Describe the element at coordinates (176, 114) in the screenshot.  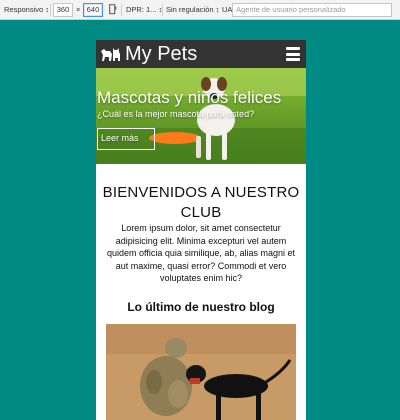
I see `hero-subtitle: ¿Cuál es la mejor mascota para usted?` at that location.